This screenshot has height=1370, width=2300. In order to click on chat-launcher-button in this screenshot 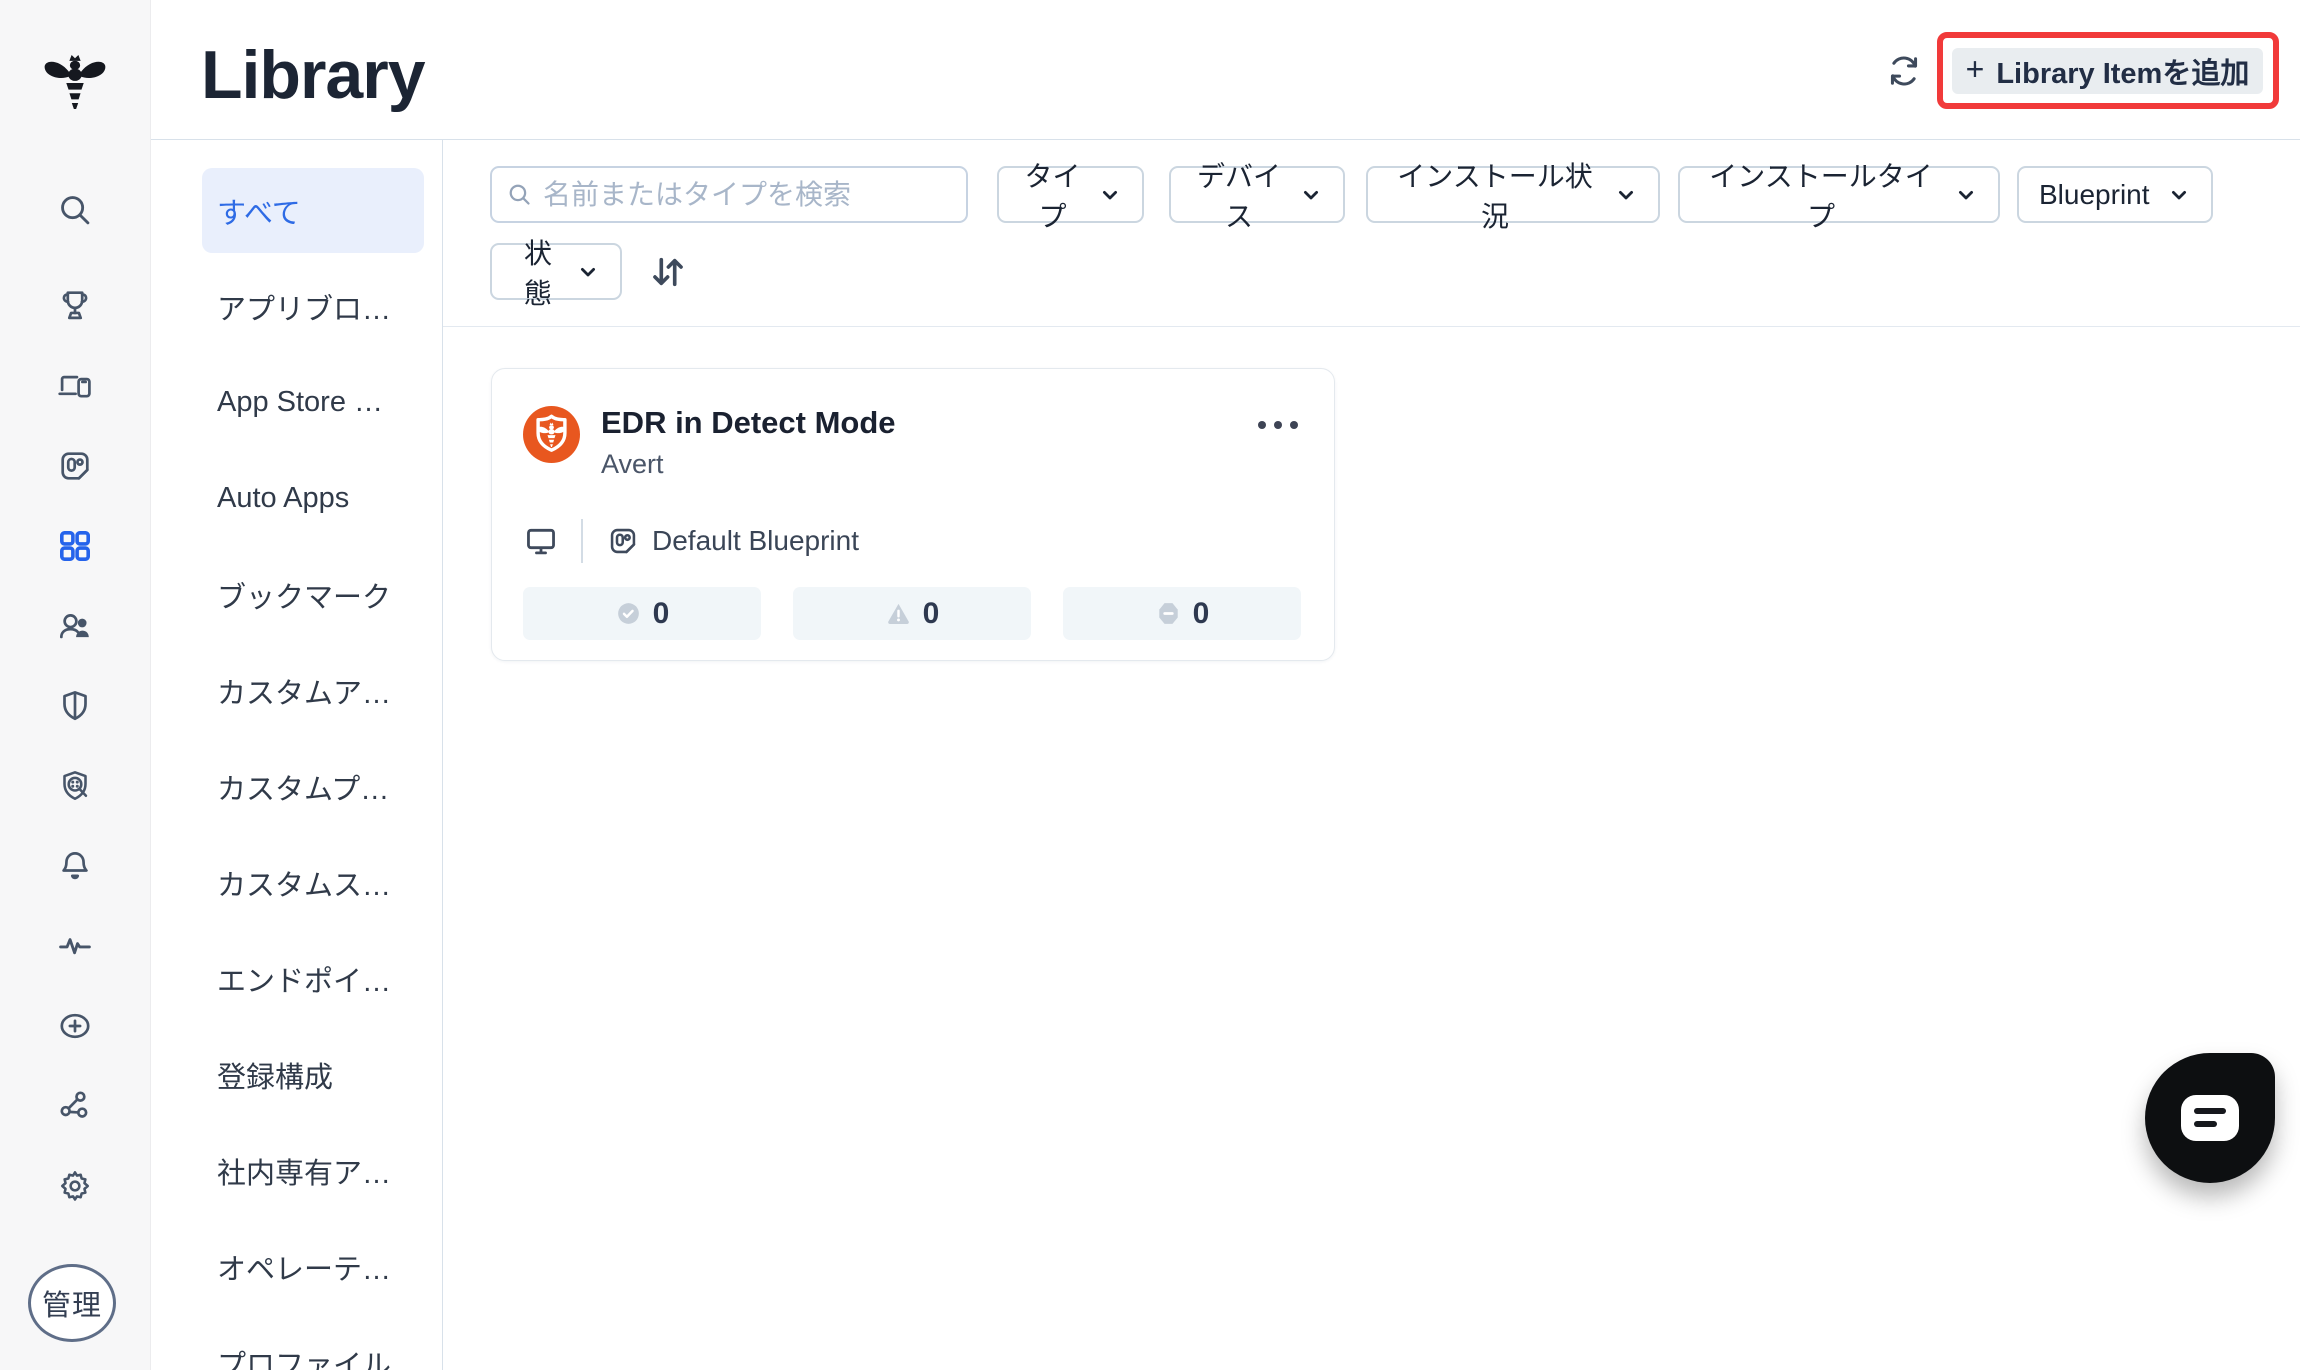, I will do `click(2210, 1118)`.